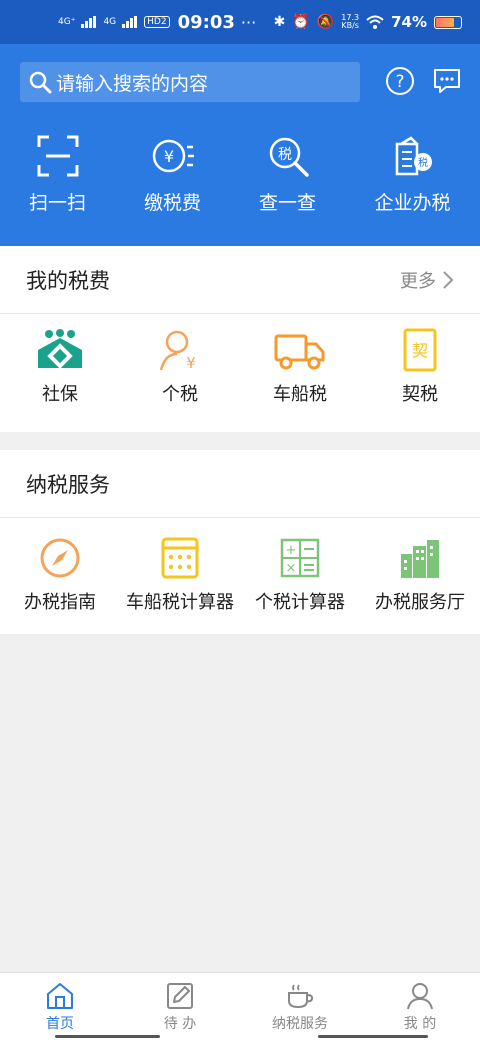  I want to click on item-deed-tax: 契 契税, so click(420, 367).